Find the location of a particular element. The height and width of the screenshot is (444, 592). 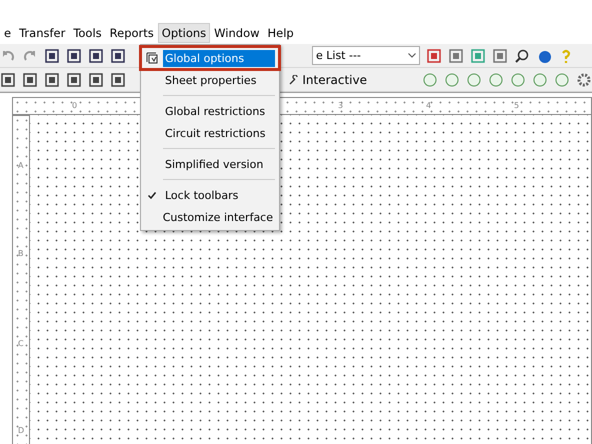

menu-item: Transfer is located at coordinates (42, 33).